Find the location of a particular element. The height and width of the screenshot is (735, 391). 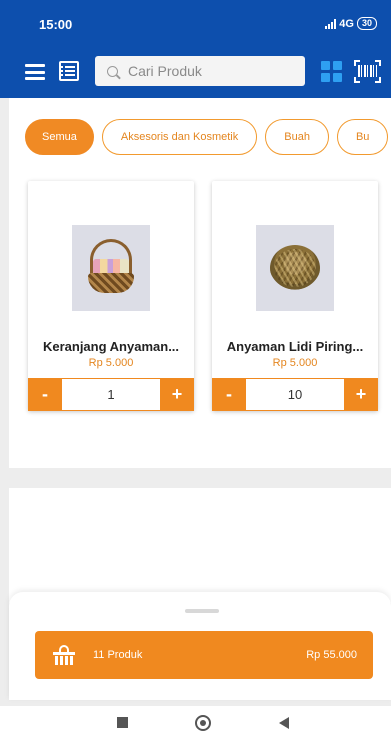

toolbar is located at coordinates (195, 72).